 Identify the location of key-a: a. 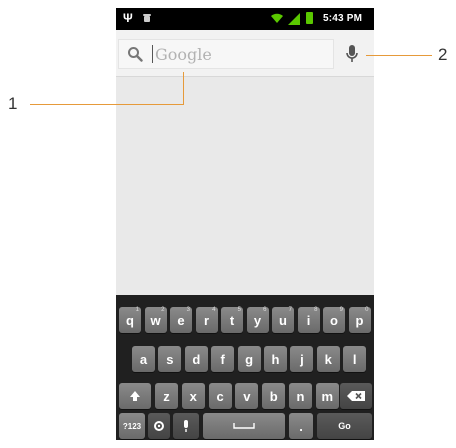
(143, 359).